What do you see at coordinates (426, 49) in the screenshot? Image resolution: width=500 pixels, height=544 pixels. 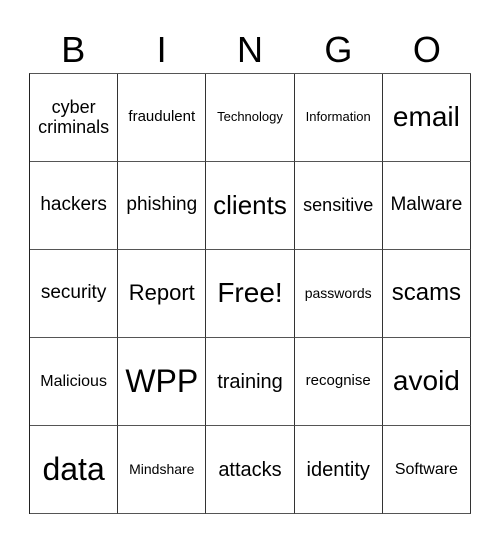 I see `header-letter-o: O` at bounding box center [426, 49].